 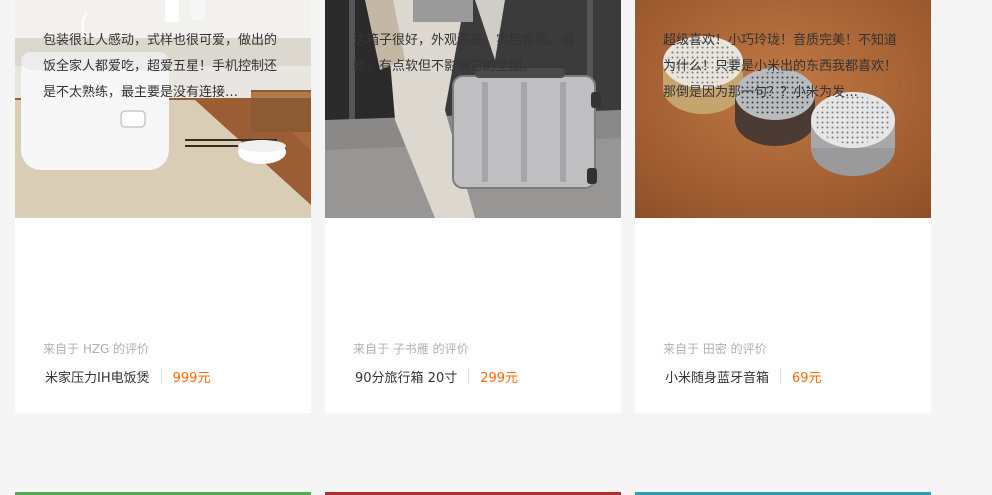 I want to click on product-name: 小米随身蓝牙音箱, so click(x=717, y=376).